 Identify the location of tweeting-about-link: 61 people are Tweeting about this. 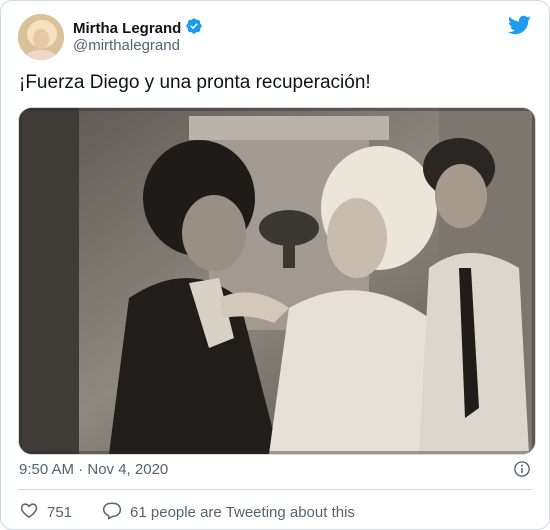
(228, 512).